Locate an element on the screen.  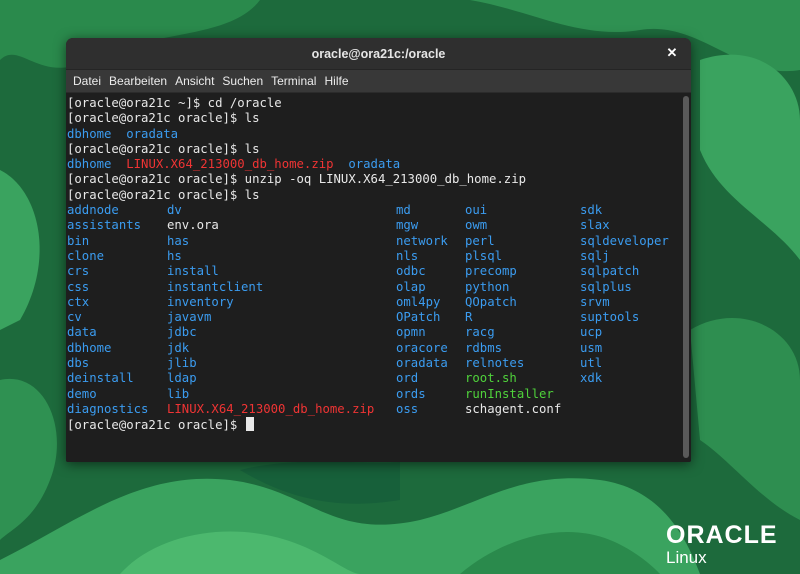
file-entry: jdk is located at coordinates (178, 347).